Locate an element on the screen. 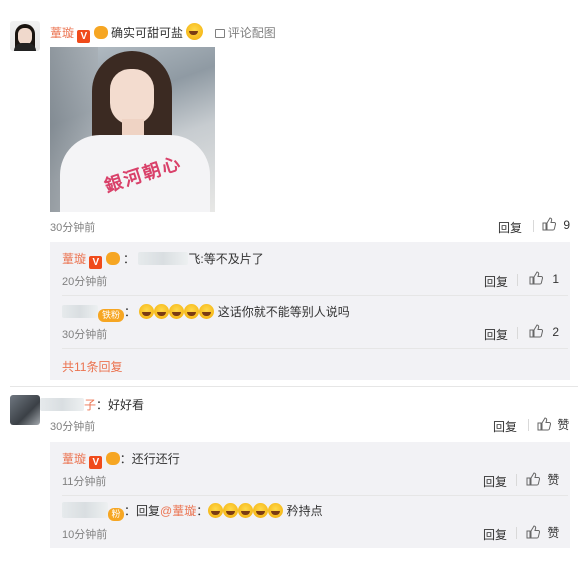 This screenshot has height=561, width=578. reply-text: 矜持点 is located at coordinates (304, 511).